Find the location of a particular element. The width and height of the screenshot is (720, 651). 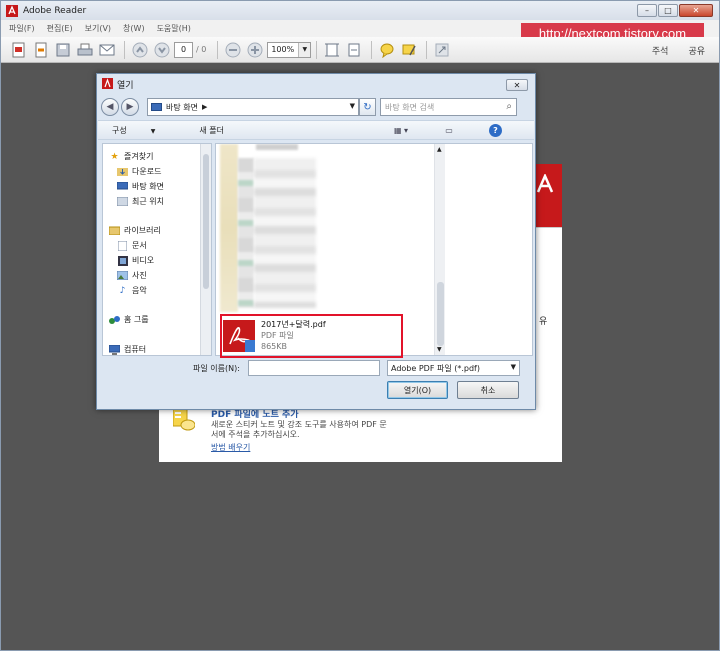

file-type-select: Adobe PDF 파일 (*.pdf) ▼ is located at coordinates (453, 368).